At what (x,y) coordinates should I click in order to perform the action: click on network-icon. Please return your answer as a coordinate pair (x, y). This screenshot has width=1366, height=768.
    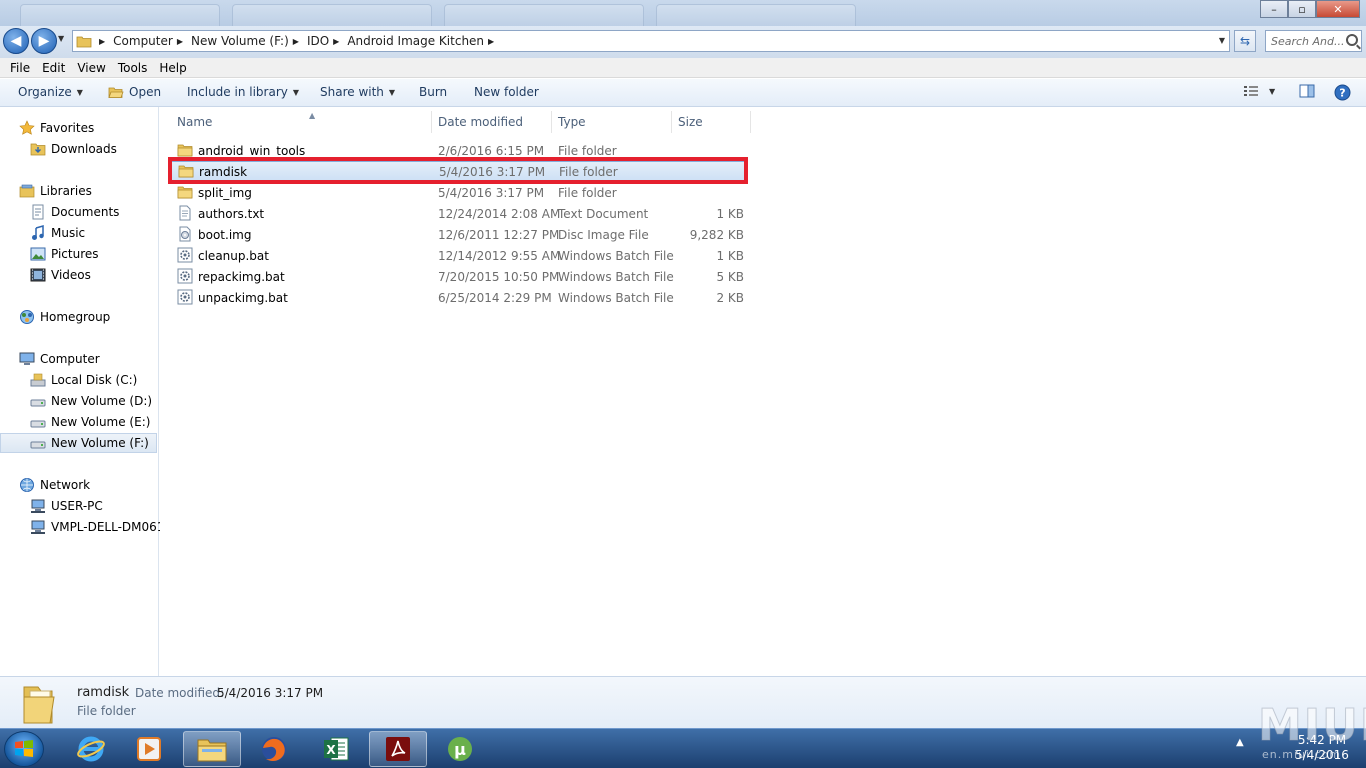
    Looking at the image, I should click on (27, 485).